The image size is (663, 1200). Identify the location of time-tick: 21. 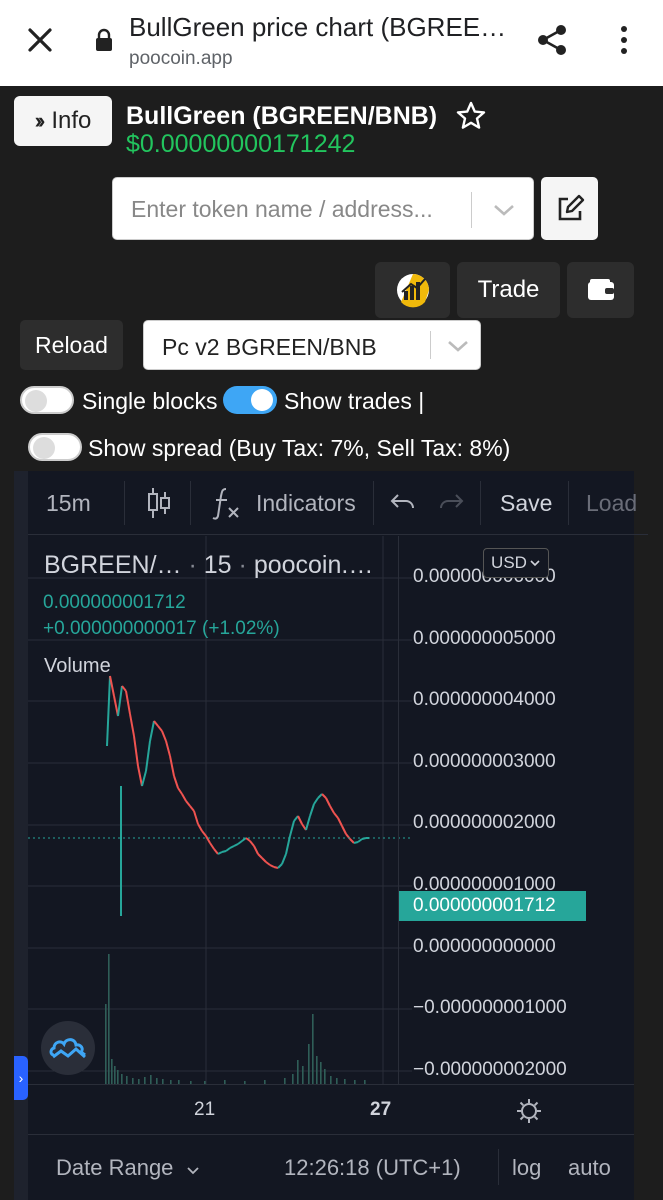
(205, 1109).